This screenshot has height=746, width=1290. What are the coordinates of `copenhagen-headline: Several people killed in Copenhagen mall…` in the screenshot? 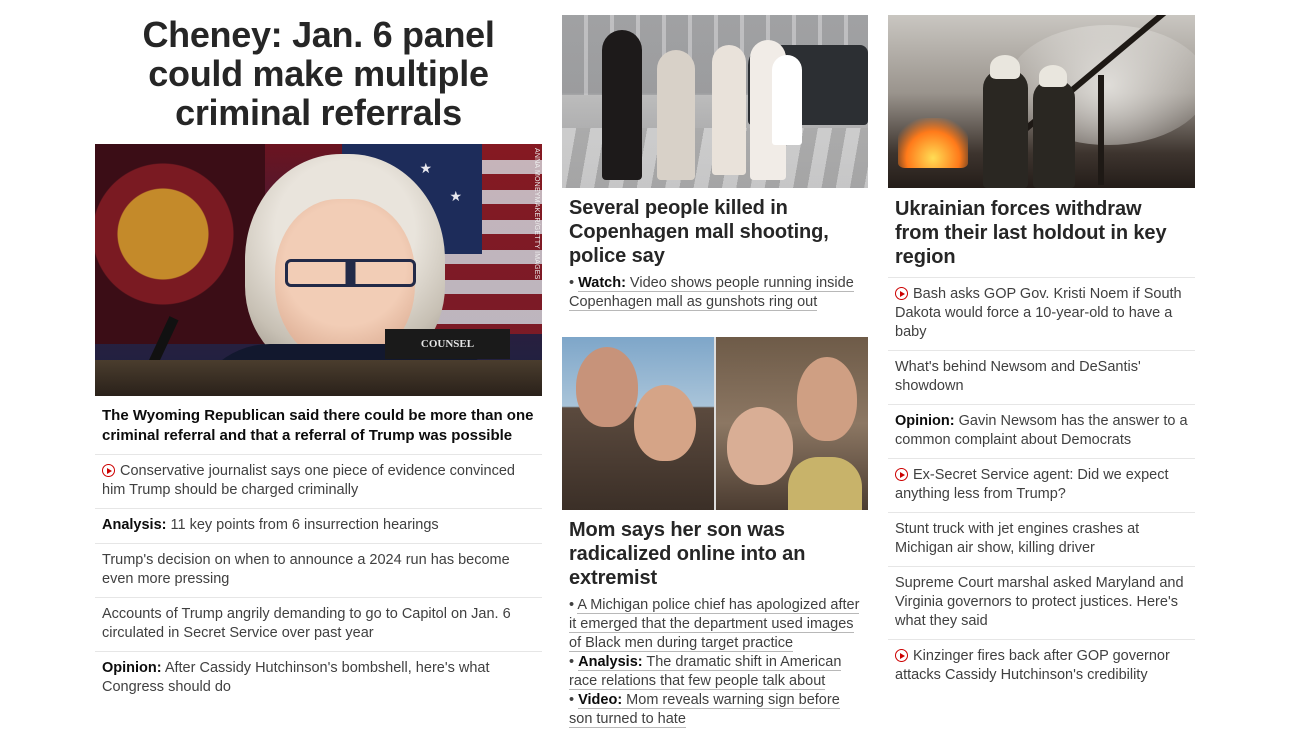 It's located at (715, 232).